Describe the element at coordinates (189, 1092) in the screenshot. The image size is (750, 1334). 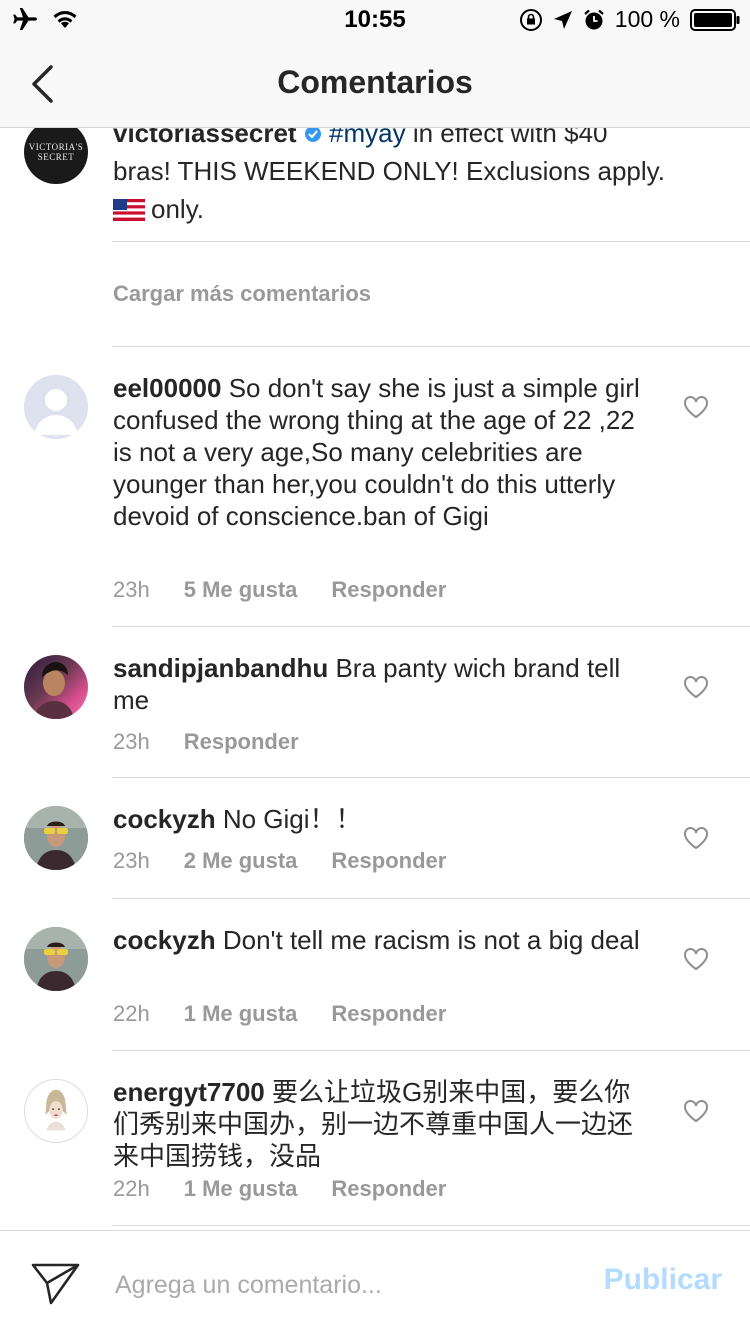
I see `comment-username: energyt7700` at that location.